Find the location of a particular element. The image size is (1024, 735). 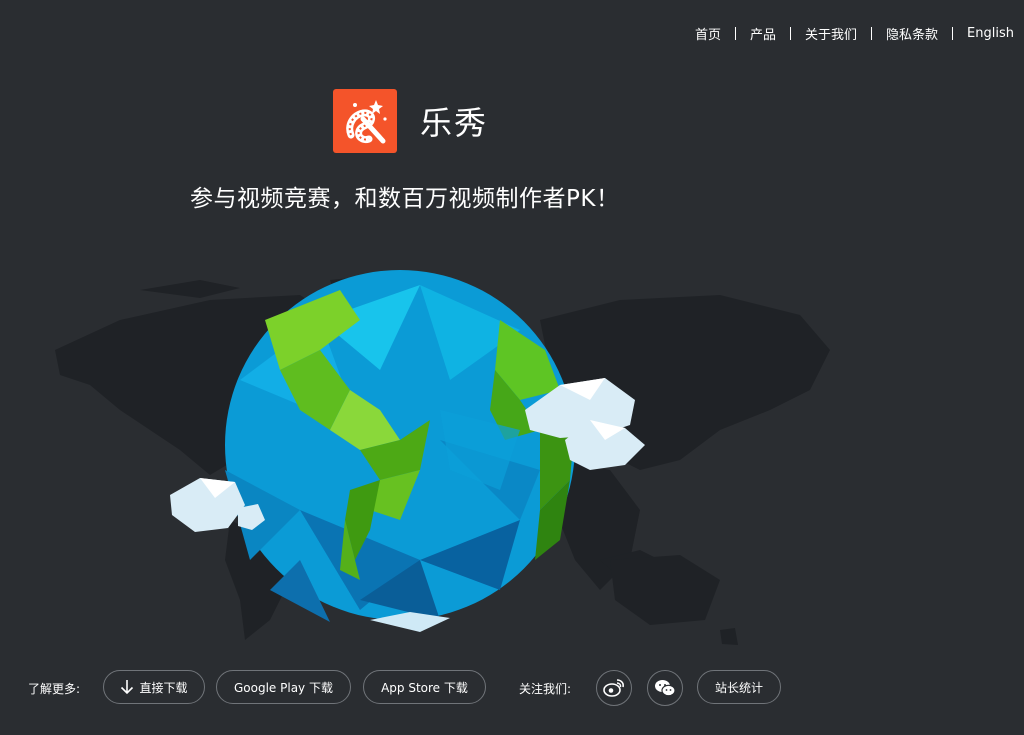

app-logo is located at coordinates (365, 121).